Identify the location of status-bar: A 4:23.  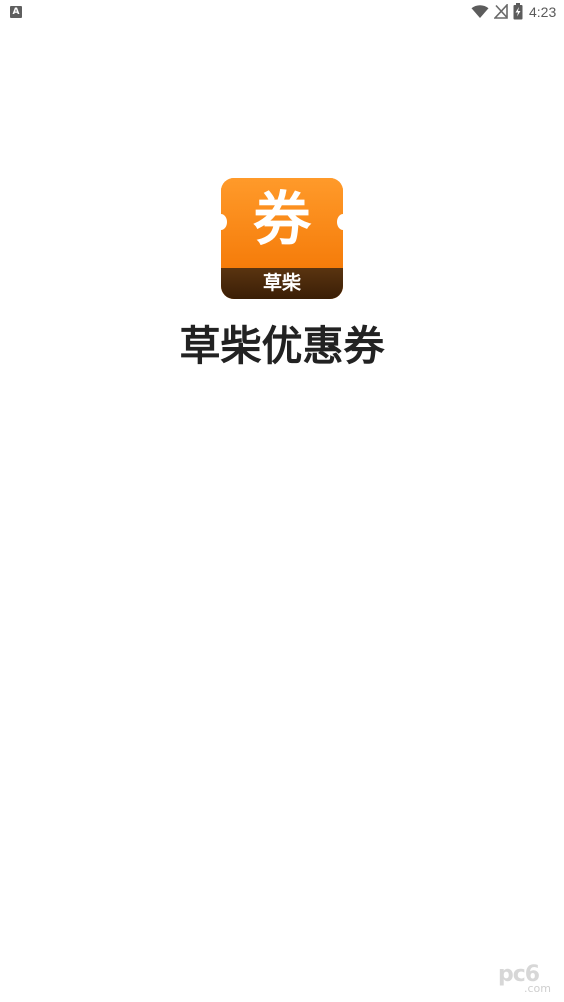
(282, 12).